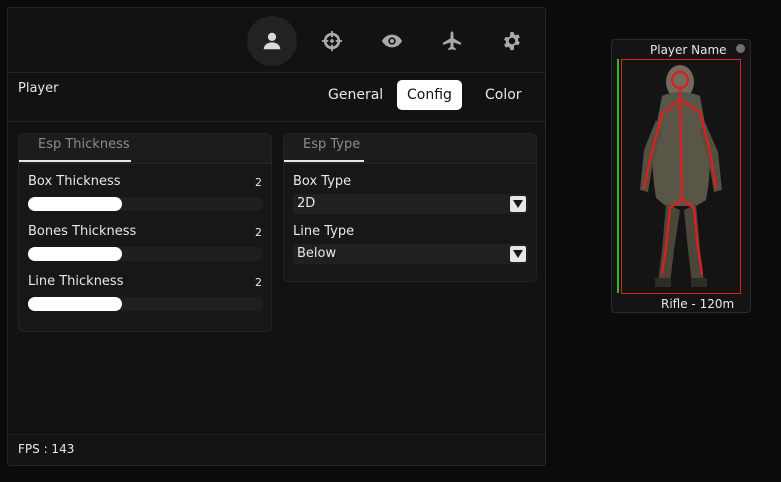 The width and height of the screenshot is (781, 482). Describe the element at coordinates (76, 281) in the screenshot. I see `line-thickness-label: Line Thickness` at that location.